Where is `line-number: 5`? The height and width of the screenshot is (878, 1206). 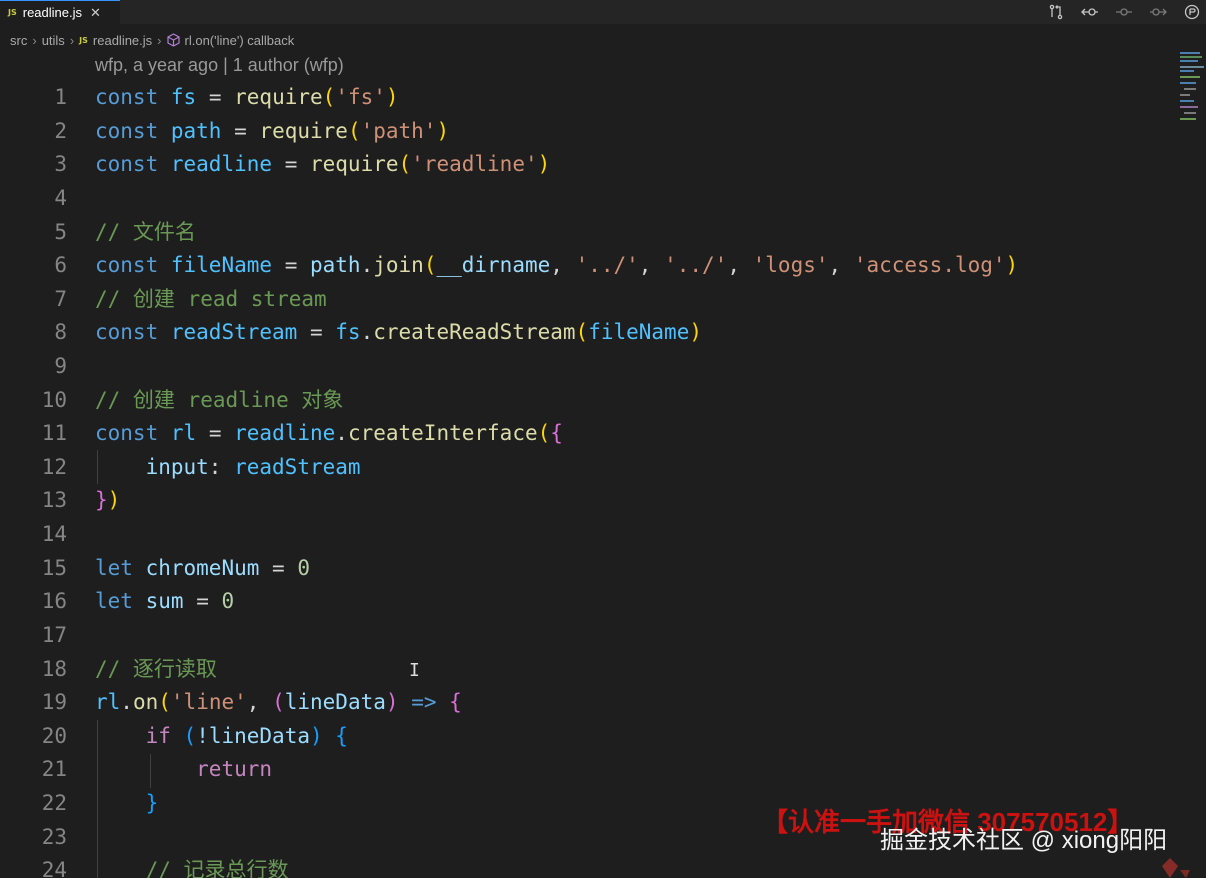
line-number: 5 is located at coordinates (60, 232).